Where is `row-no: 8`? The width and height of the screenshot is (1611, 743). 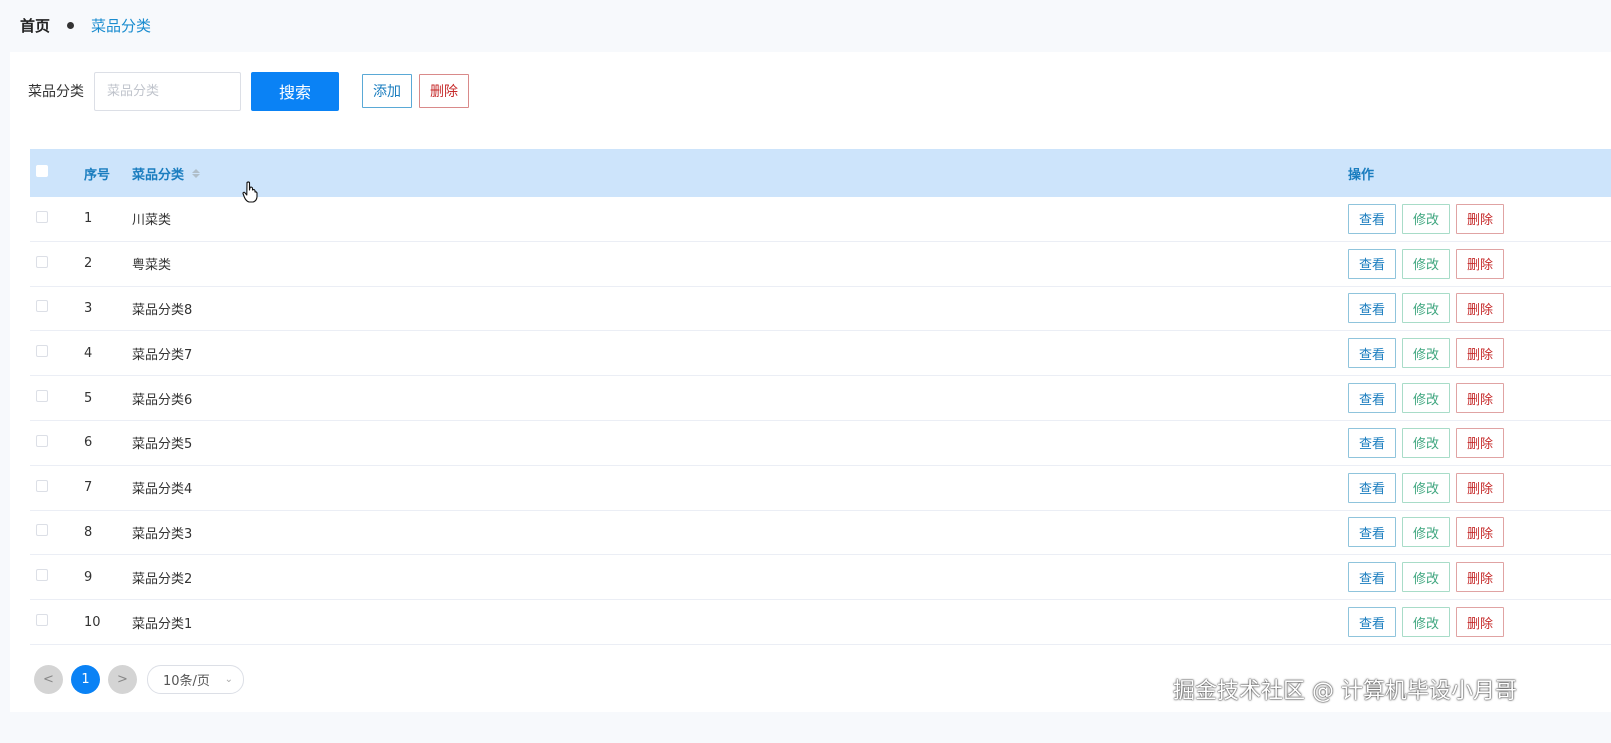
row-no: 8 is located at coordinates (88, 532).